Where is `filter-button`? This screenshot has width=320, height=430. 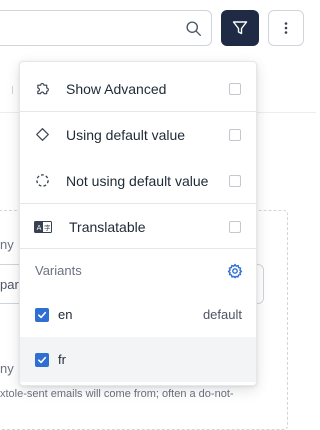
filter-button is located at coordinates (240, 28).